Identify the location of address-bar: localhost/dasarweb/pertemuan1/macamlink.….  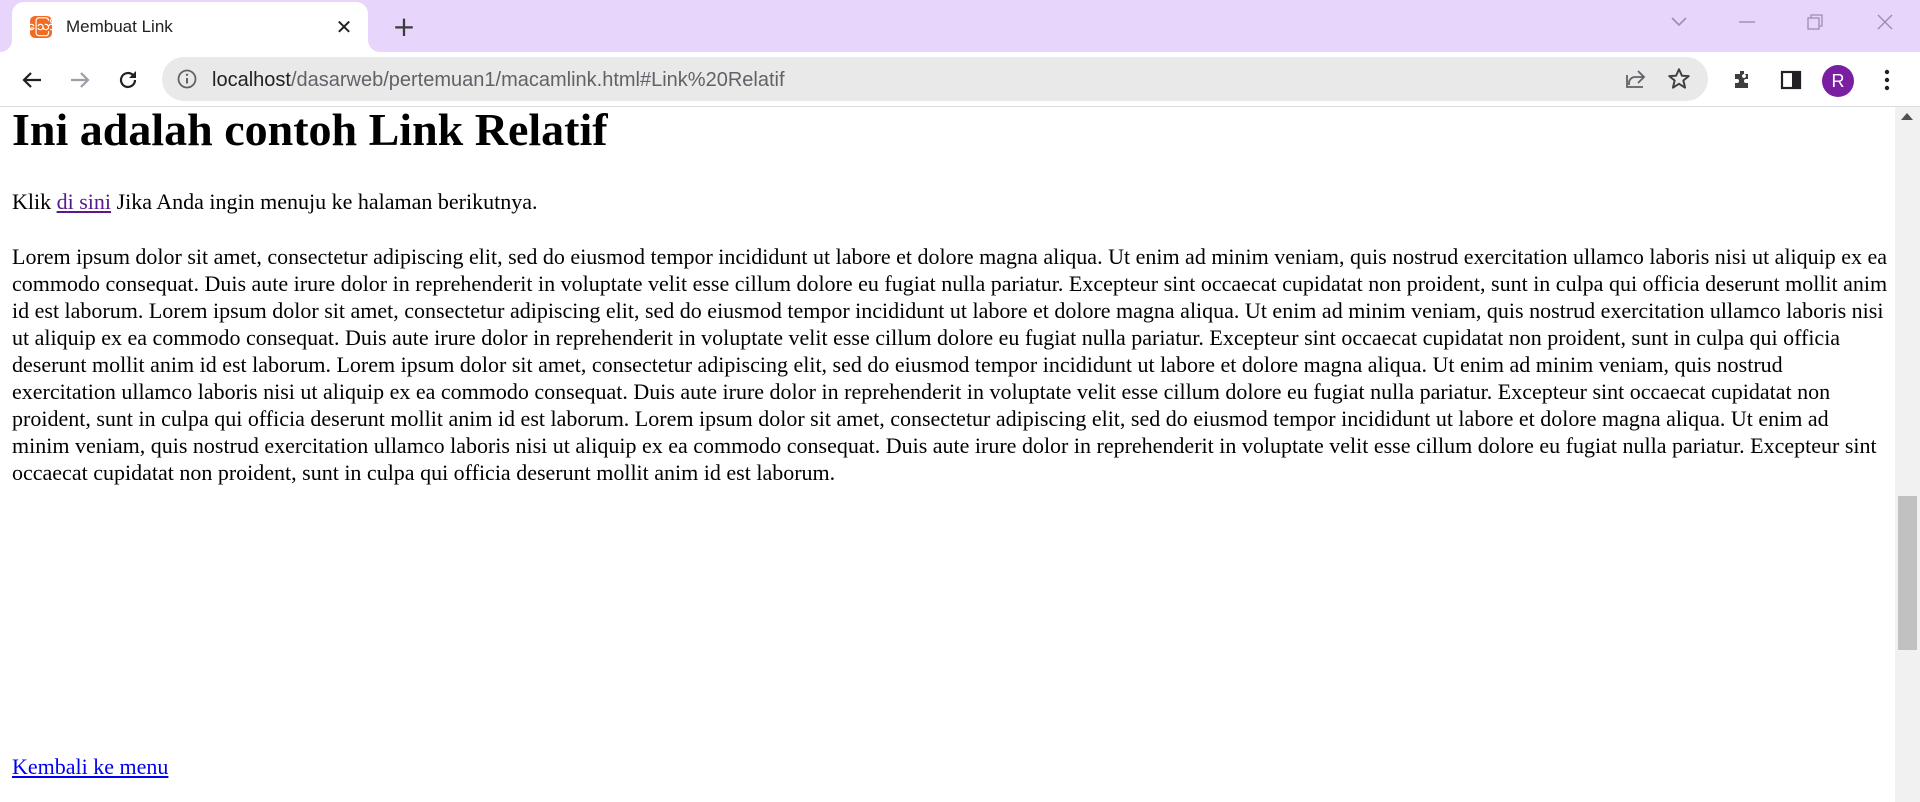
(935, 79).